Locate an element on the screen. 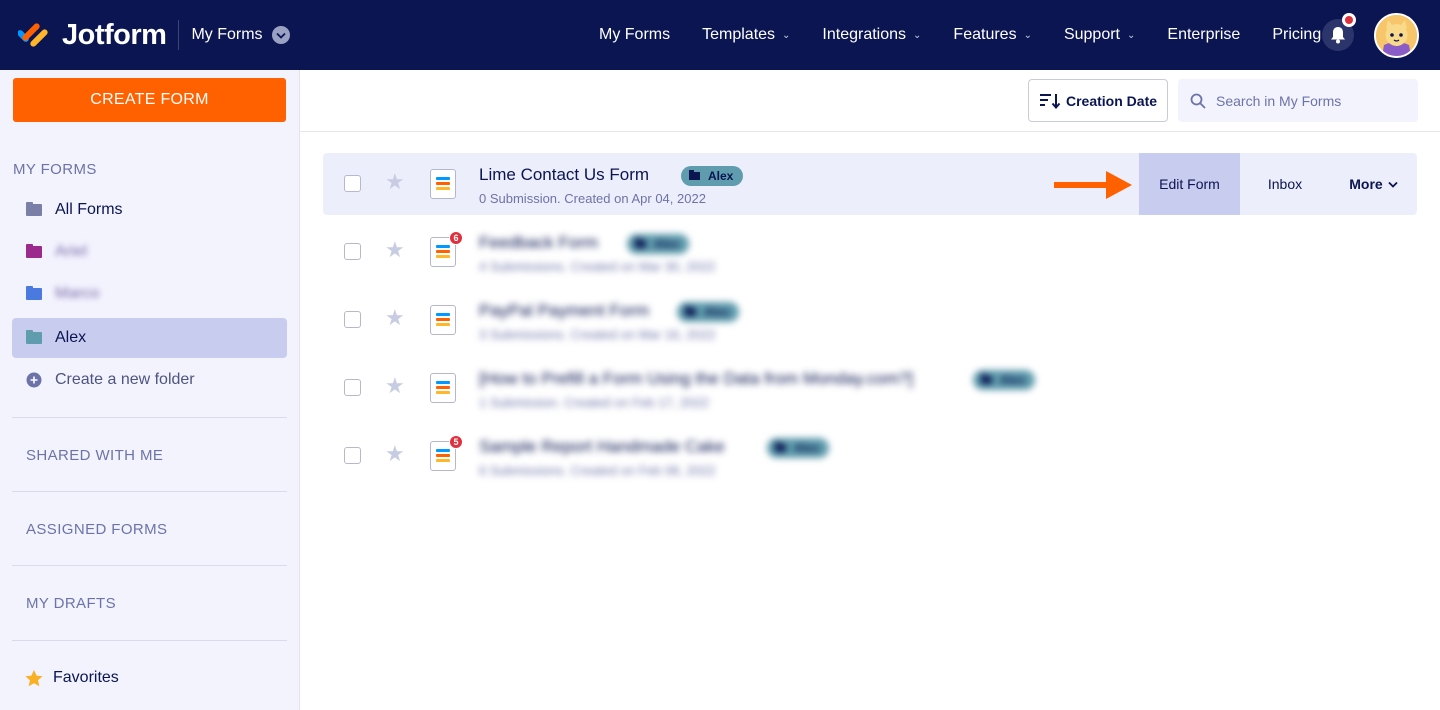 Image resolution: width=1440 pixels, height=710 pixels. avatar is located at coordinates (1396, 35).